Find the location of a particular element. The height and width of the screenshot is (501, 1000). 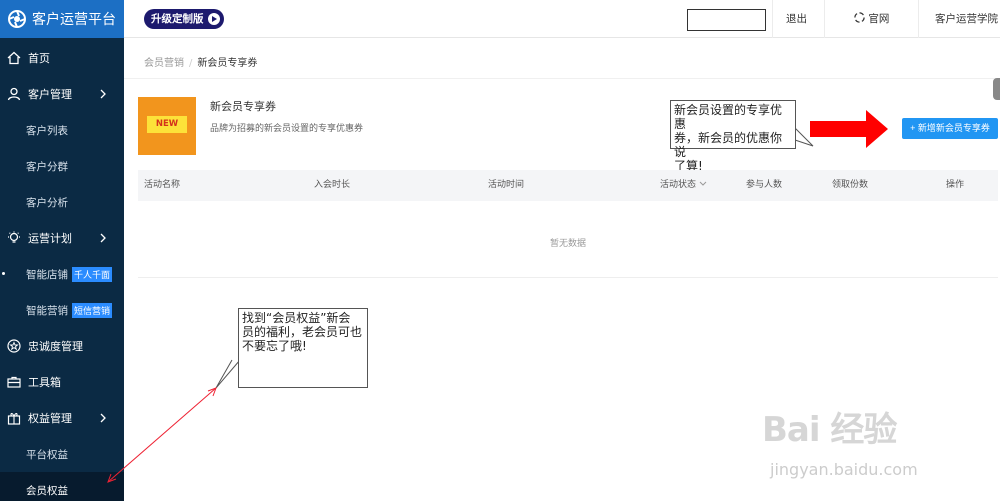

app-title: 客户运营平台 is located at coordinates (74, 20).